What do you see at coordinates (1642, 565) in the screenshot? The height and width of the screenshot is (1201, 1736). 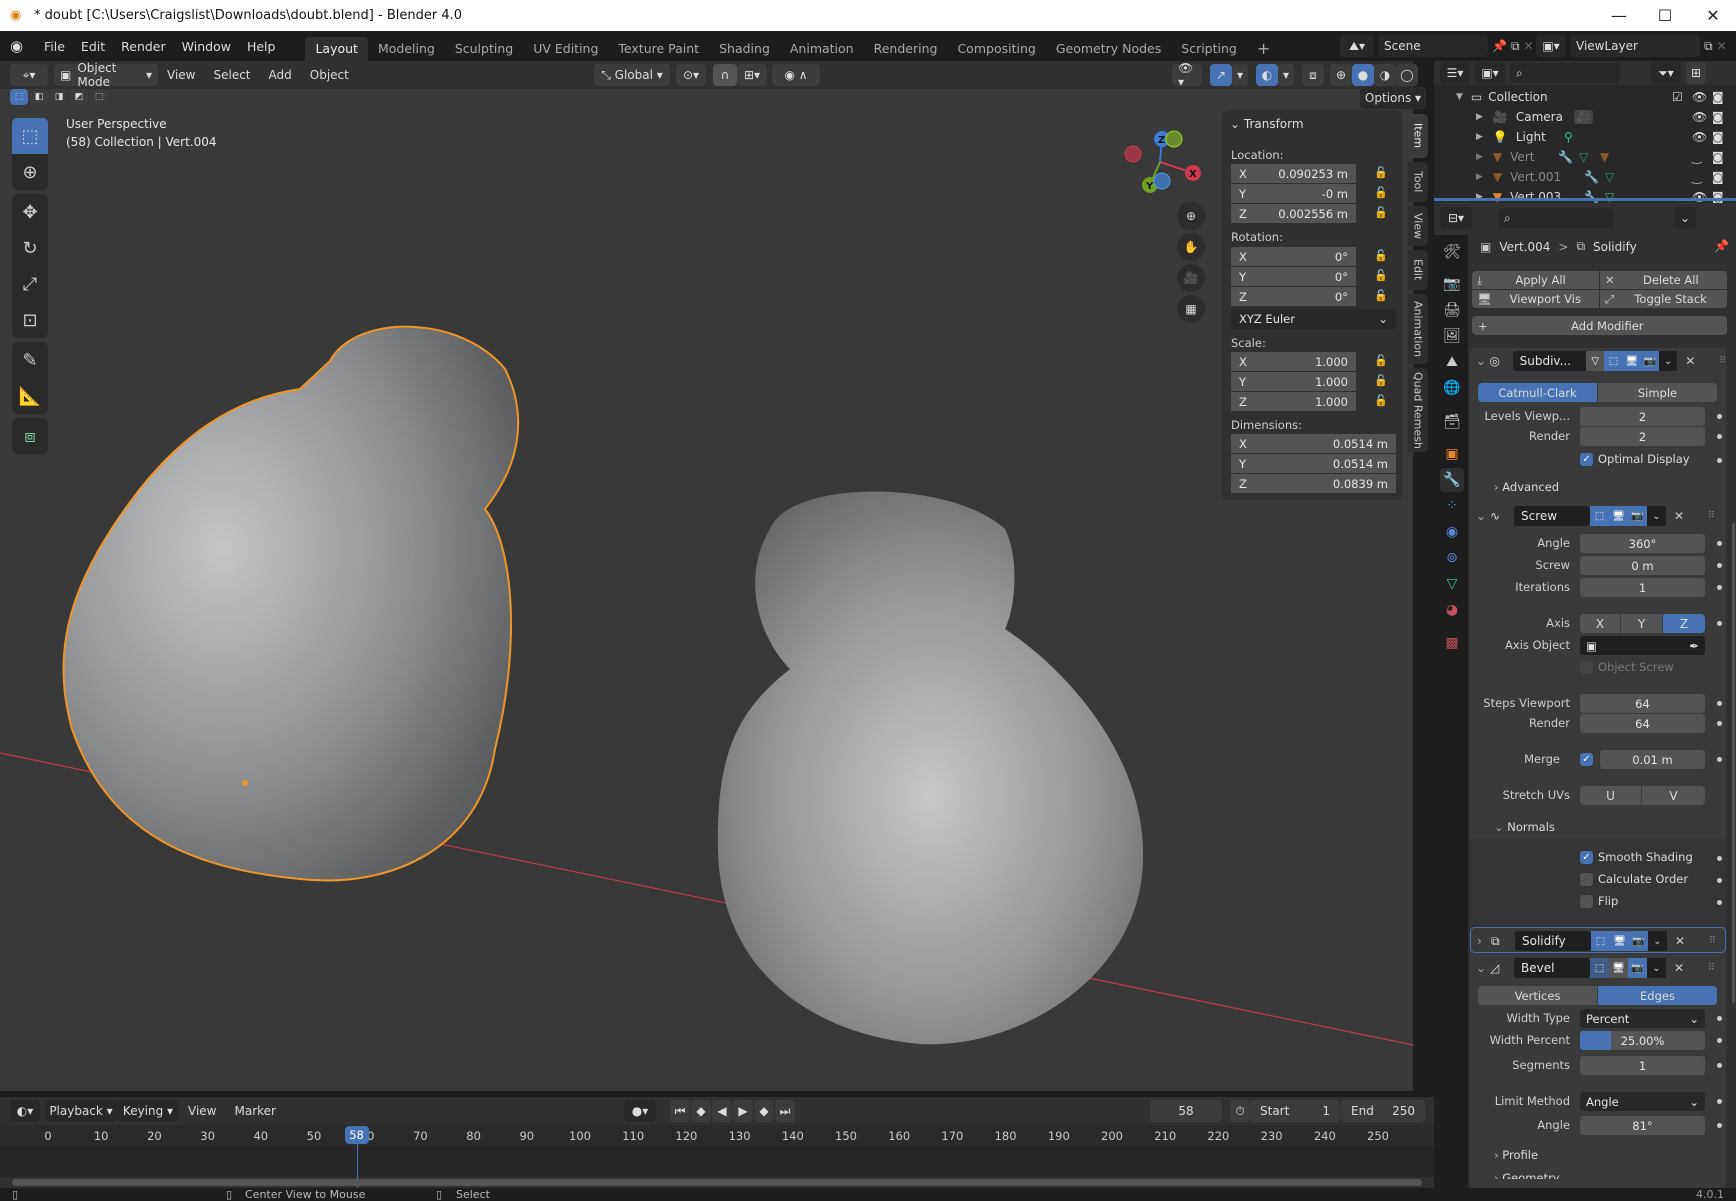 I see `screw-field: 0 m` at bounding box center [1642, 565].